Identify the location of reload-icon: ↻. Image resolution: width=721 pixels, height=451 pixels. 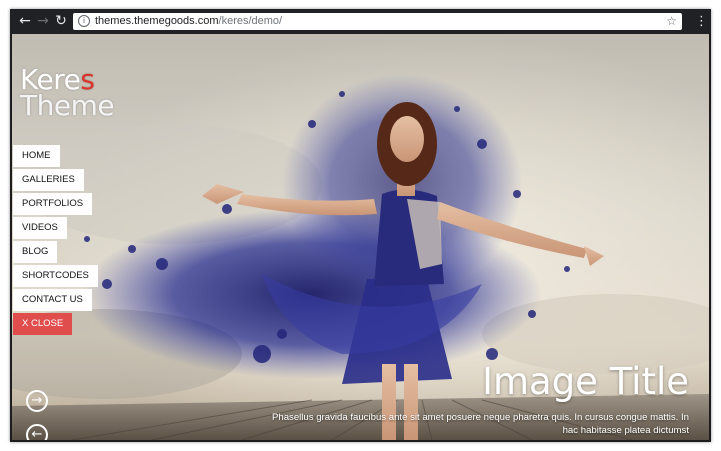
(61, 21).